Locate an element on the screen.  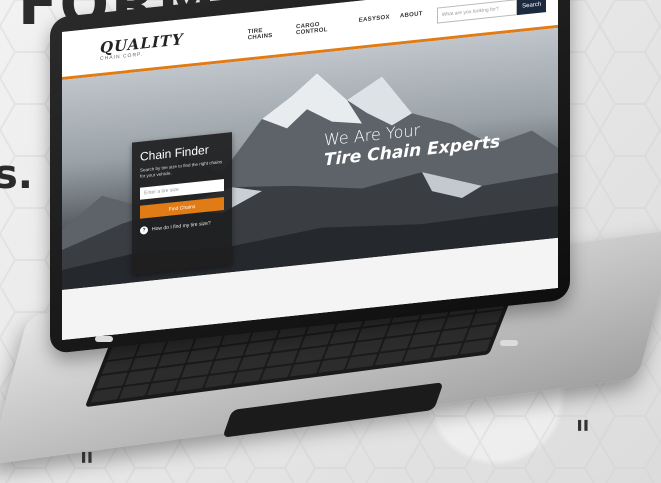
nav-cargo-control: CARGO CONTROL is located at coordinates (322, 27).